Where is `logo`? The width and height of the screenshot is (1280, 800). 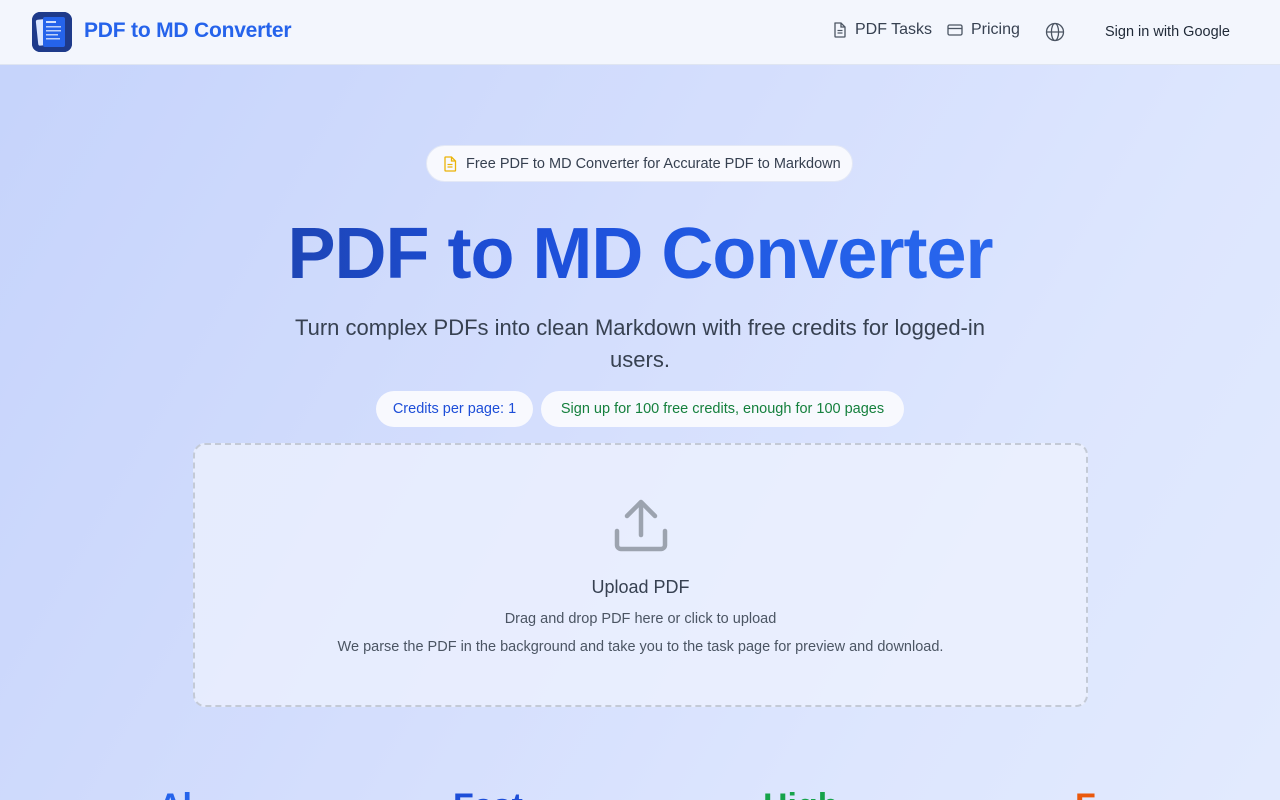 logo is located at coordinates (52, 32).